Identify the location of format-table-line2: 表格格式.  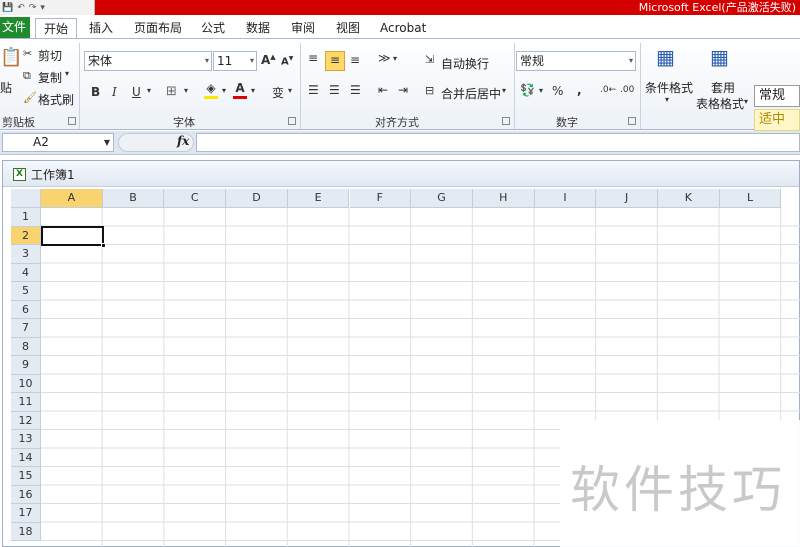
(720, 103).